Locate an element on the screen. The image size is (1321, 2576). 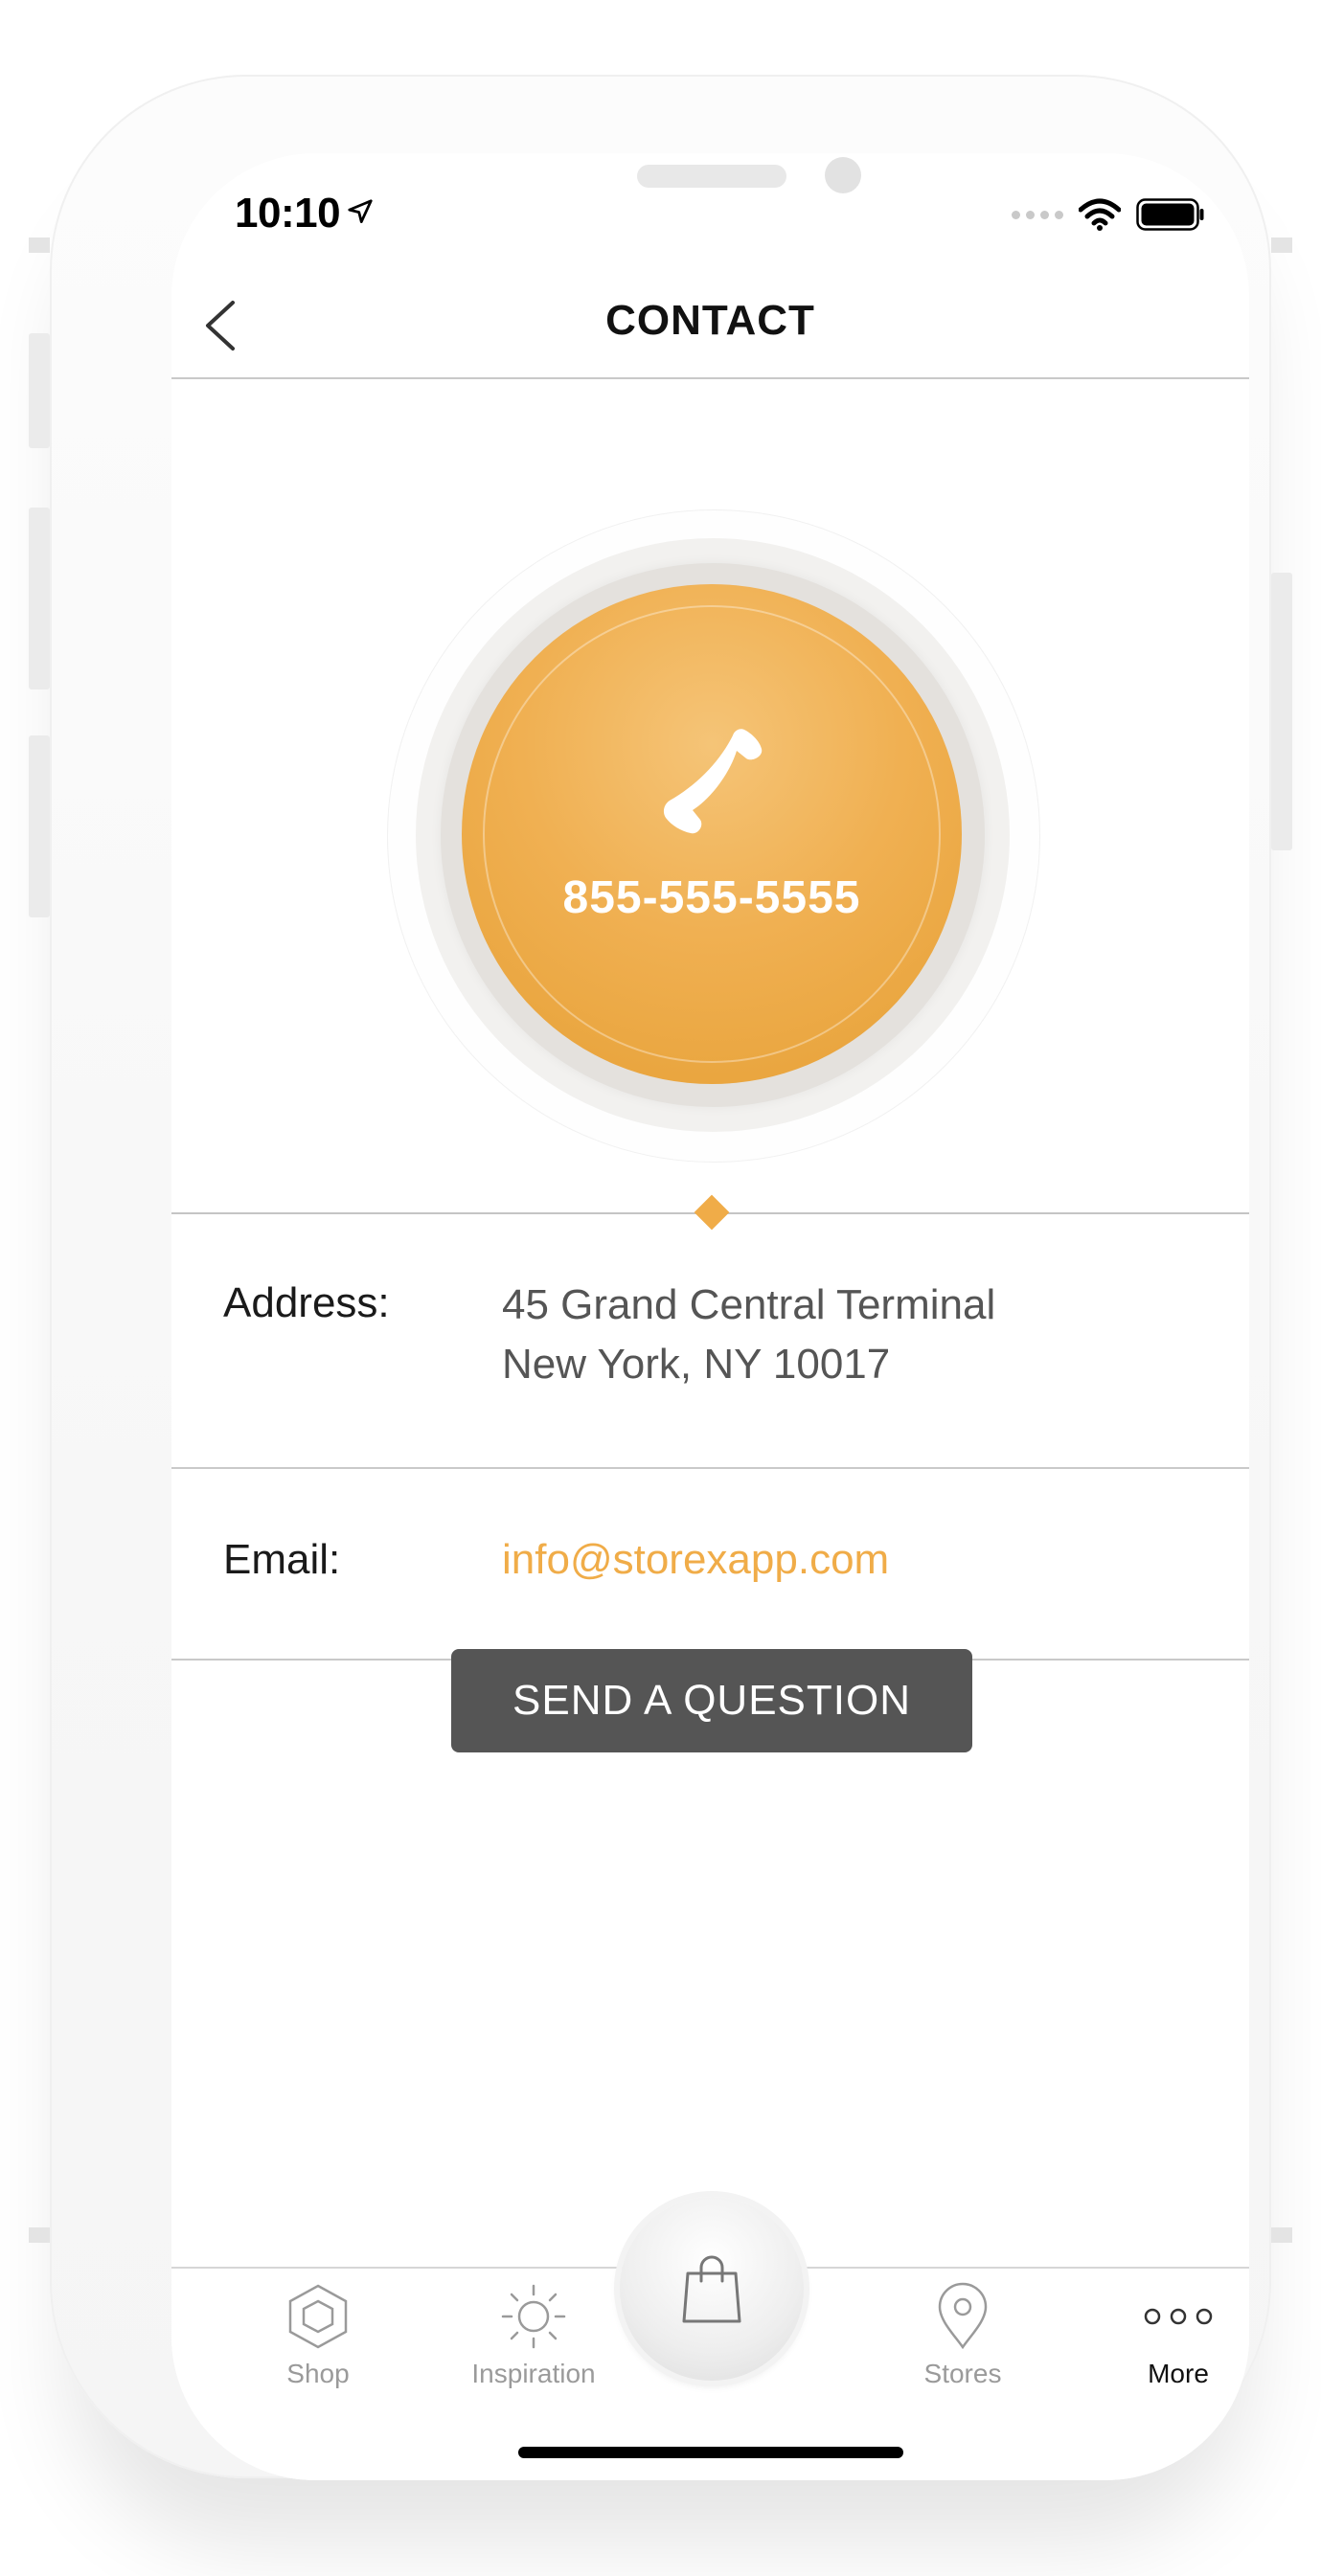
tab-shop: Shop is located at coordinates (318, 2349).